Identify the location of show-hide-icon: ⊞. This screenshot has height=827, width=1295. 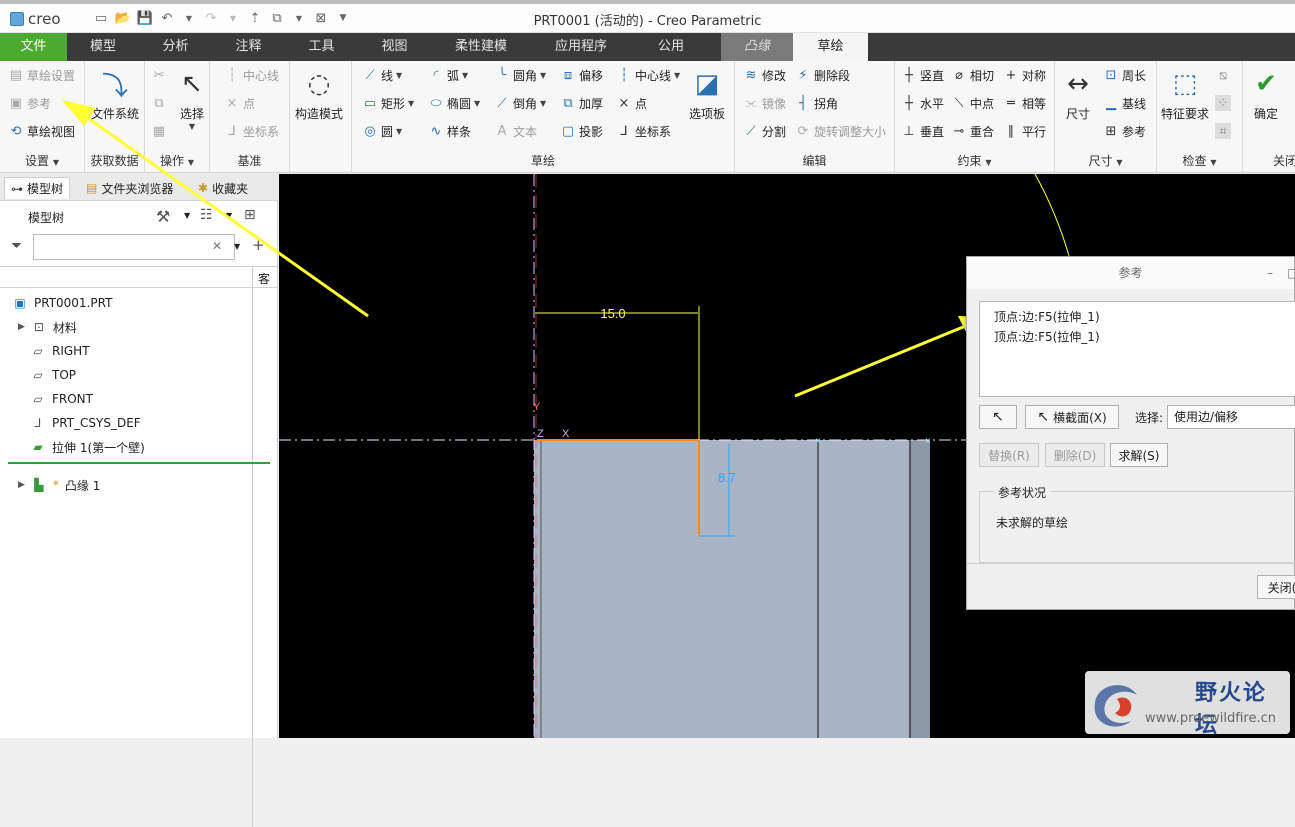
(250, 215).